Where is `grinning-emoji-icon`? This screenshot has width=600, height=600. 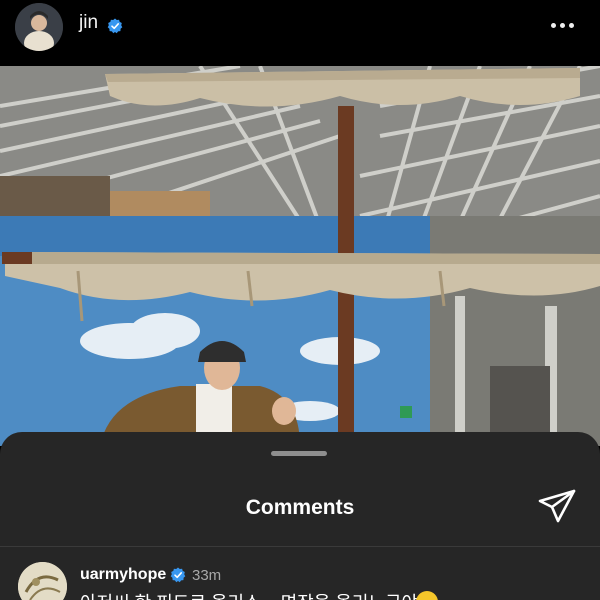
grinning-emoji-icon is located at coordinates (427, 595).